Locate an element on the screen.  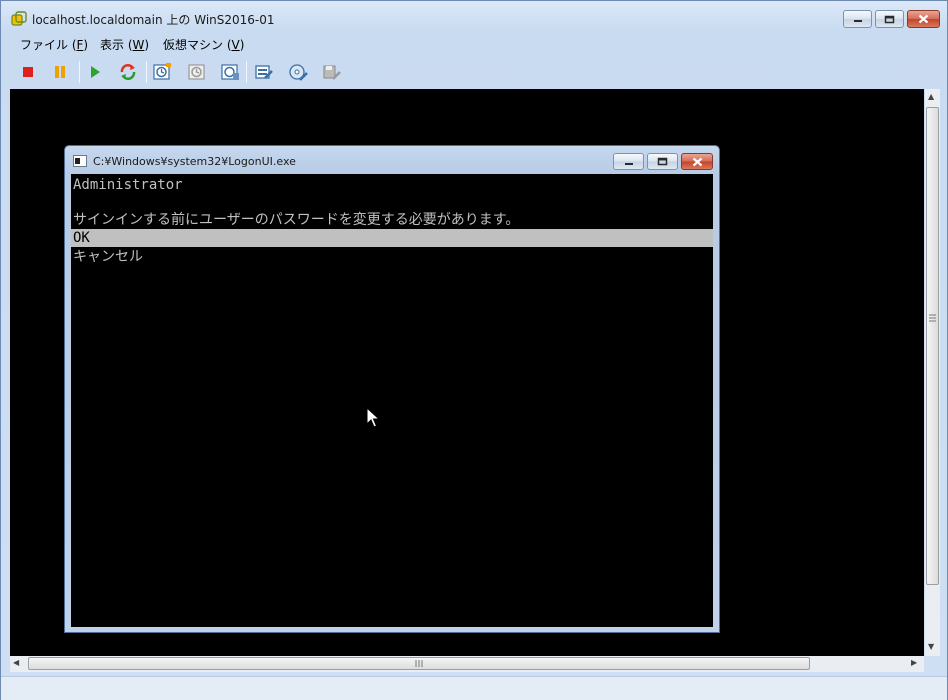
horizontal-scrollbar: ◀ ▶ is located at coordinates (467, 664).